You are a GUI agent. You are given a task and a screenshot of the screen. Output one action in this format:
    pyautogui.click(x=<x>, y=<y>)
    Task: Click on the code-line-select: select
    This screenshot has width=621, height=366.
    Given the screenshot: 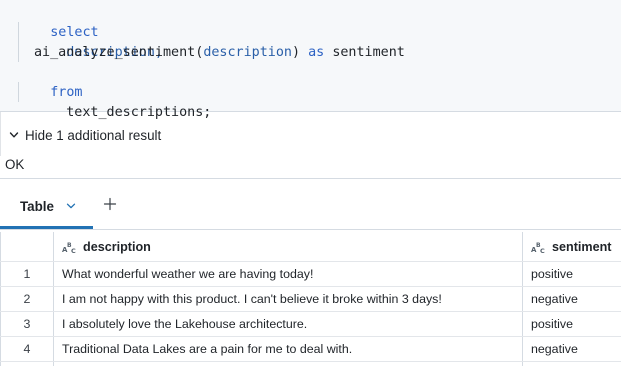 What is the action you would take?
    pyautogui.click(x=58, y=21)
    